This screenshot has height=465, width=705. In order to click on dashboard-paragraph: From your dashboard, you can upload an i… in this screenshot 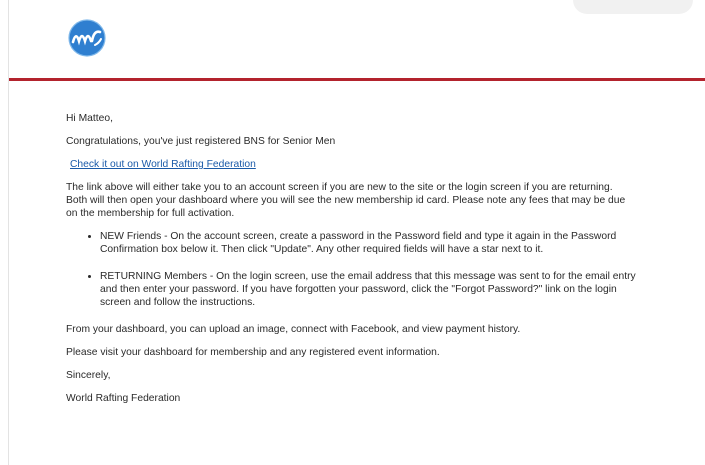, I will do `click(293, 329)`.